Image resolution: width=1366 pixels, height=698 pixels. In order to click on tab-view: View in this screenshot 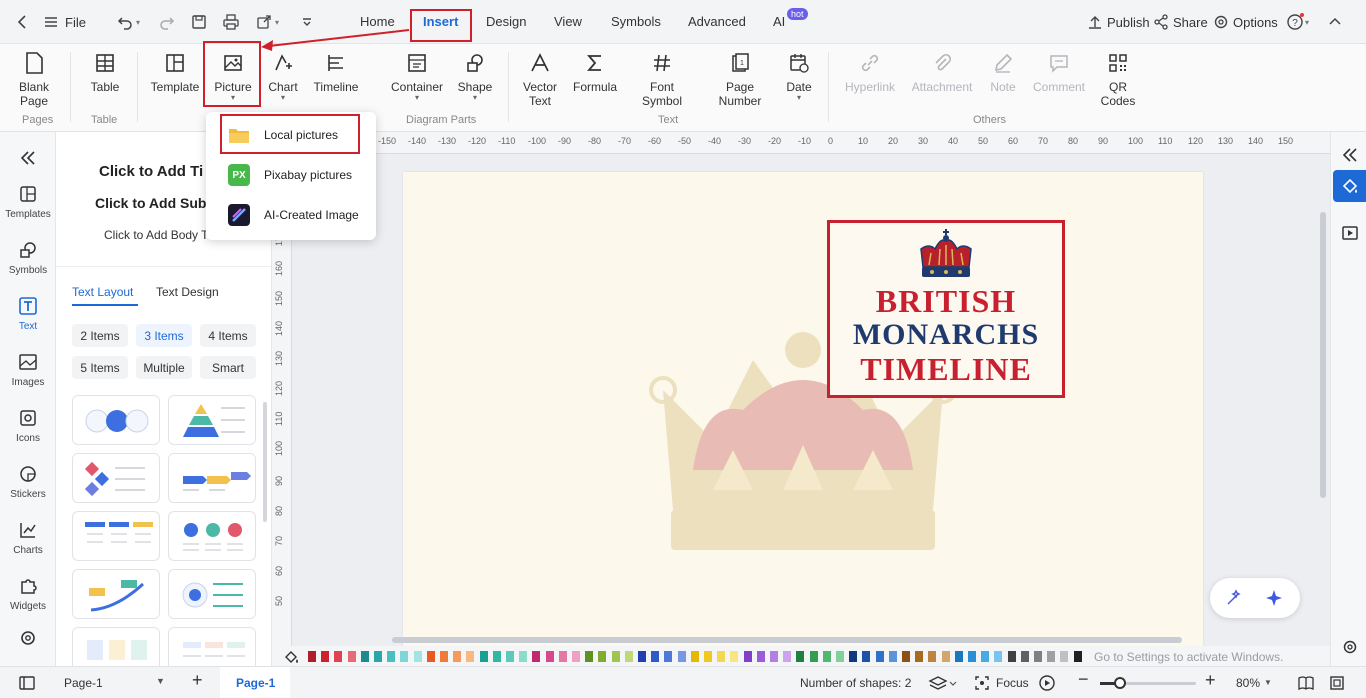, I will do `click(568, 21)`.